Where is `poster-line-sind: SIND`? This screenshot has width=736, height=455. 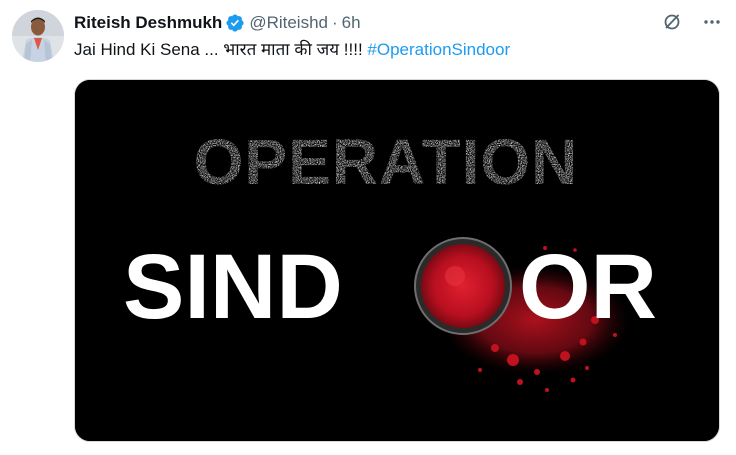
poster-line-sind: SIND is located at coordinates (233, 287).